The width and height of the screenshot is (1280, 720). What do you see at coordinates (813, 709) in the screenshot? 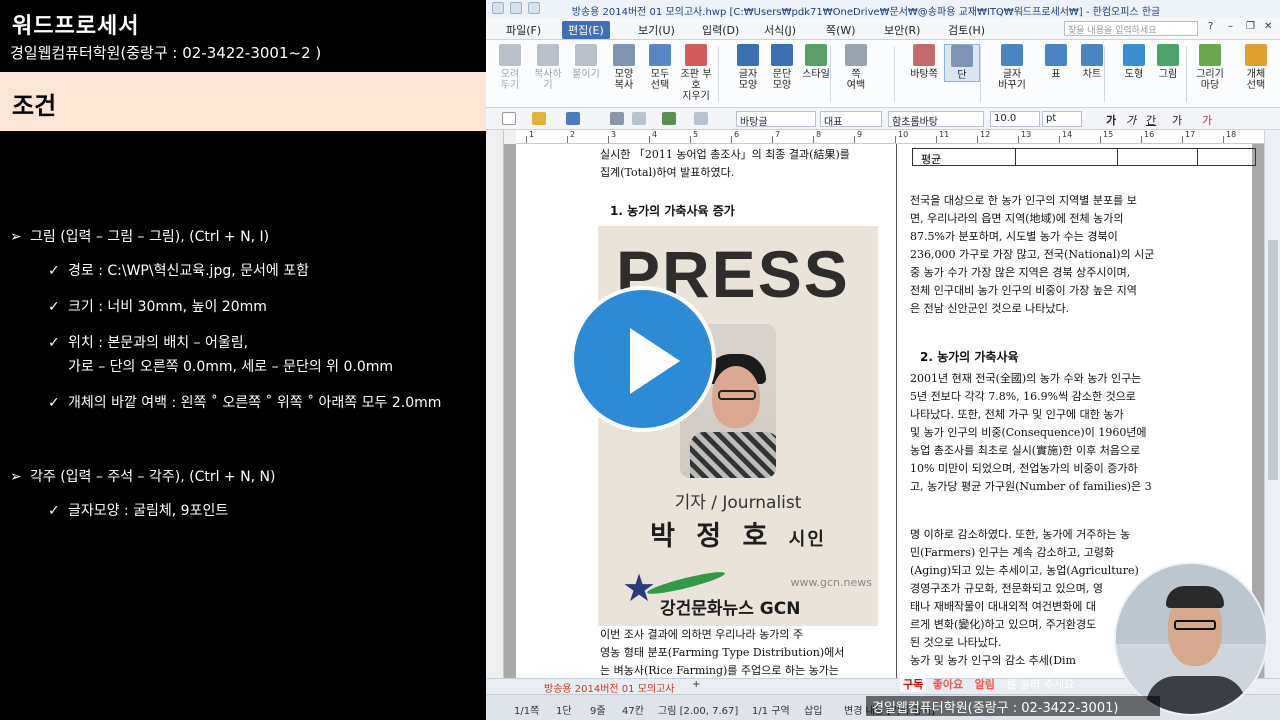
I see `status-insert-mode: 삽입` at bounding box center [813, 709].